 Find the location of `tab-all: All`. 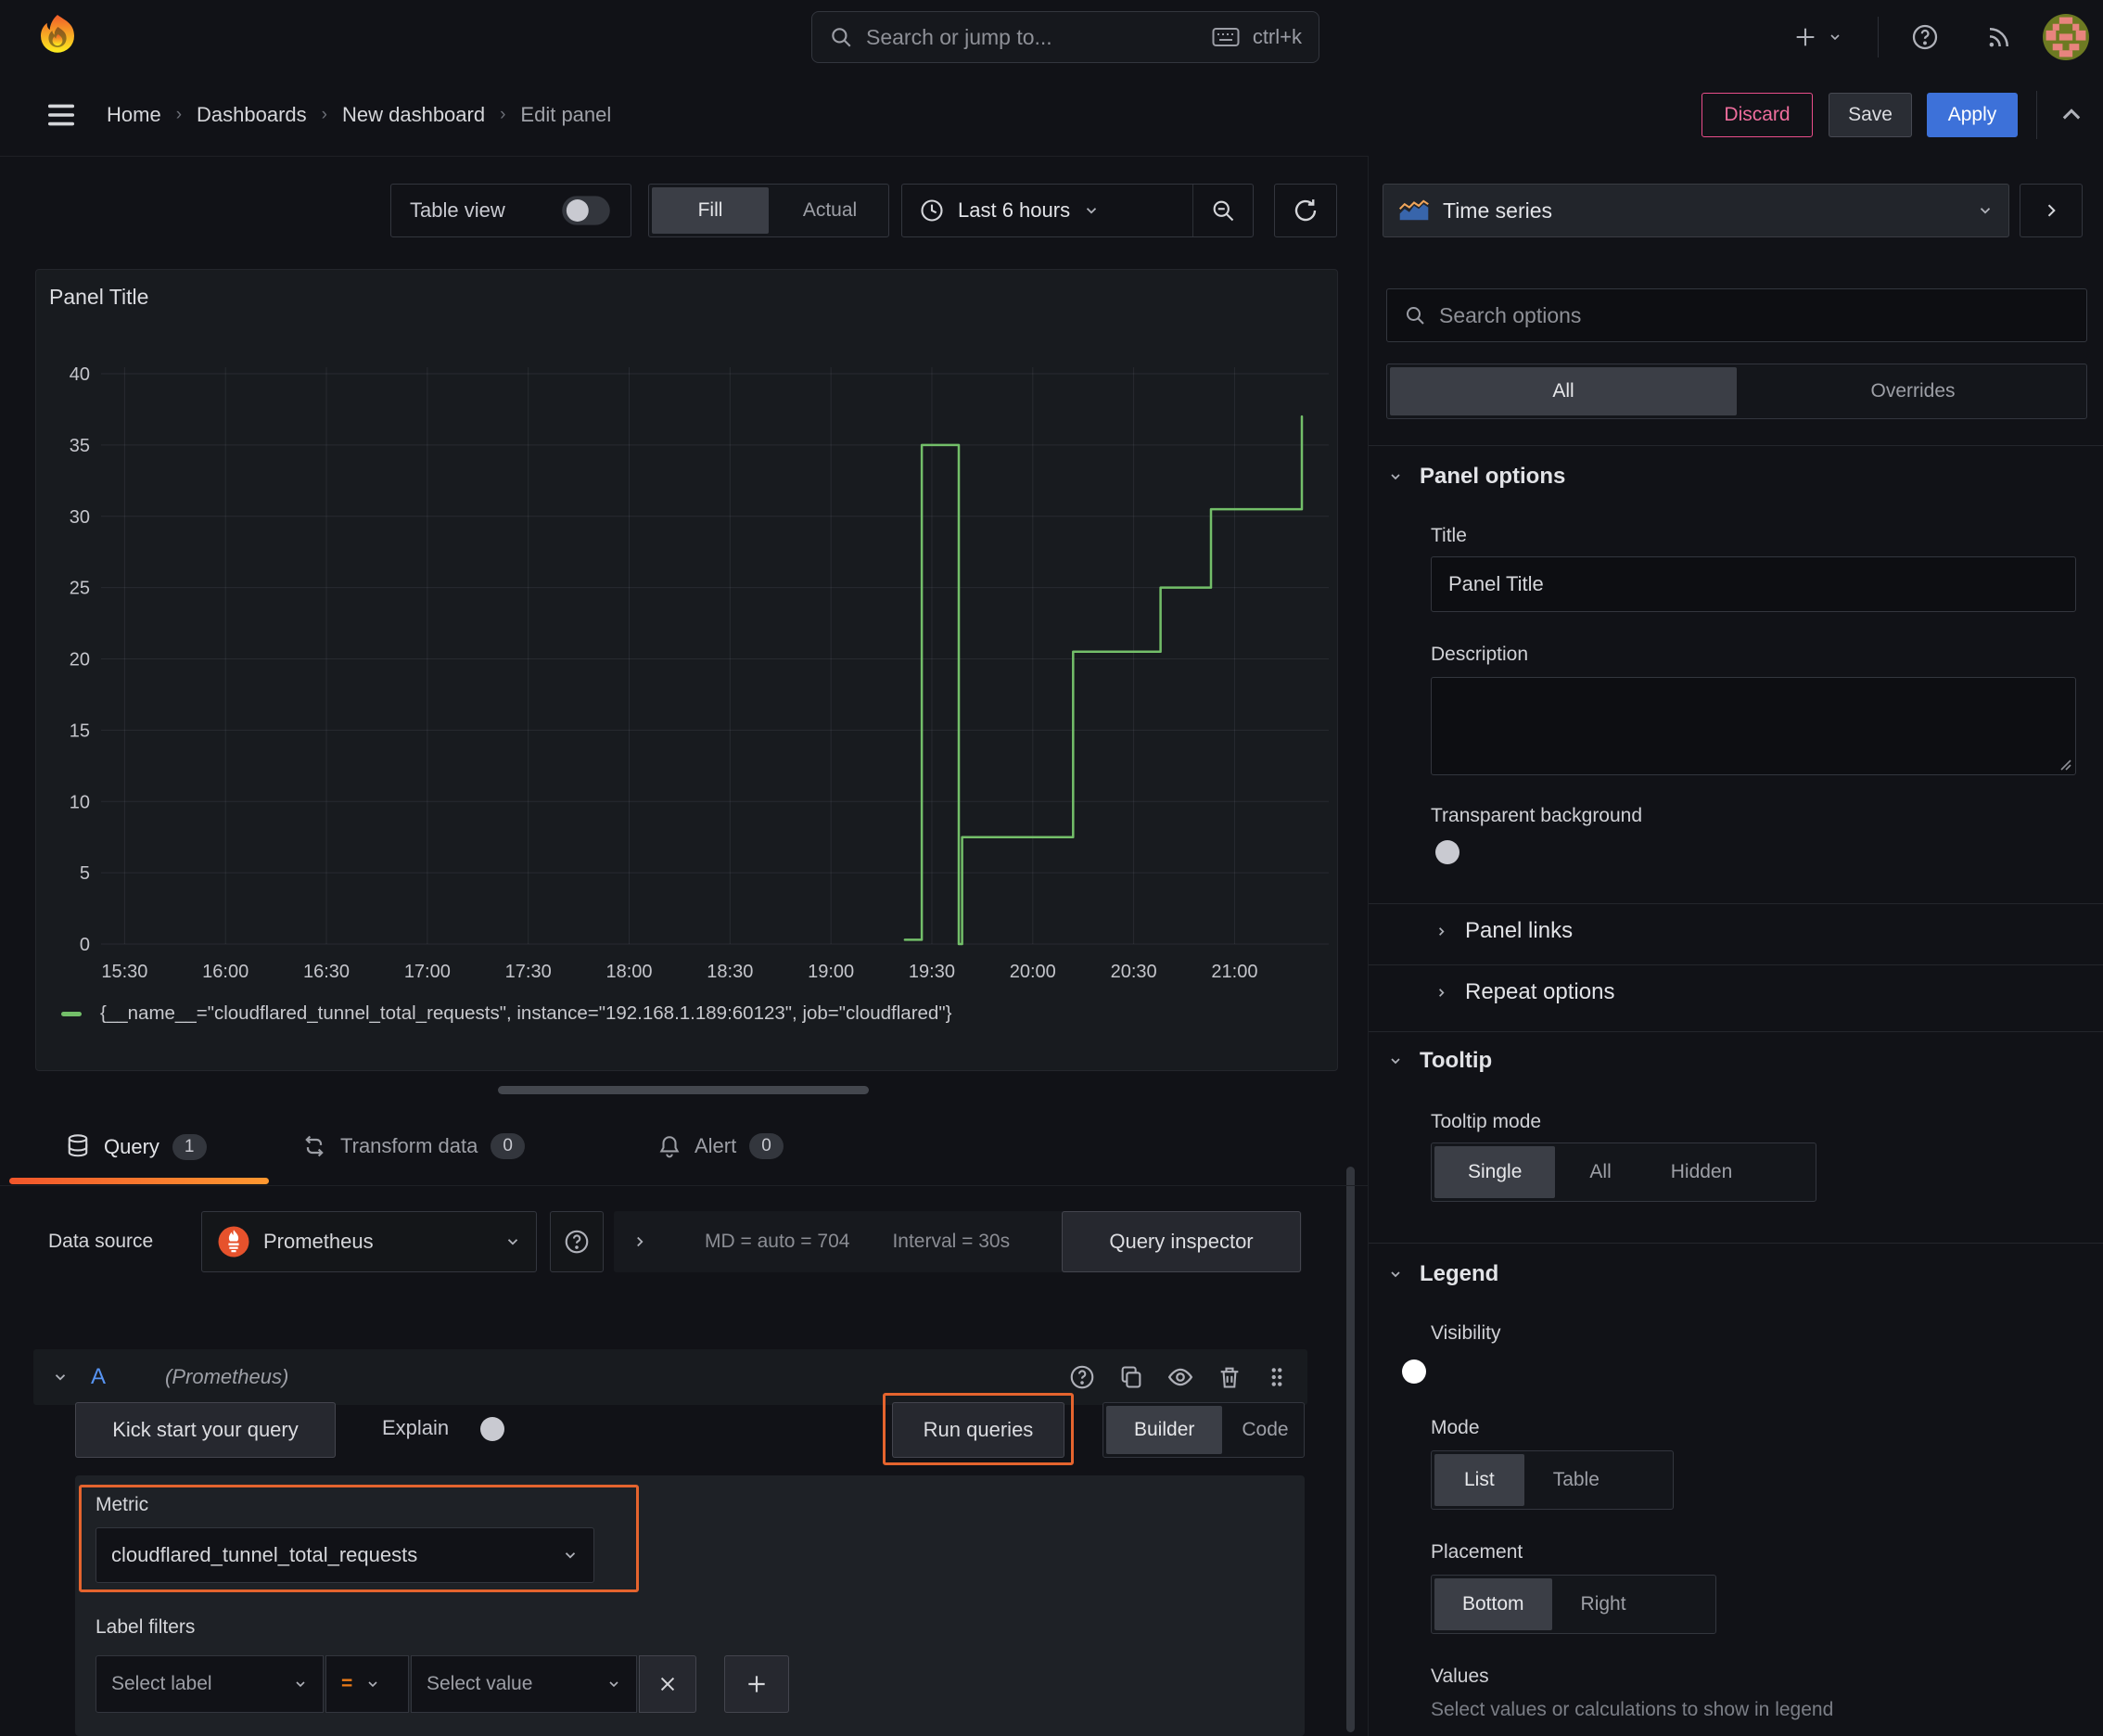

tab-all: All is located at coordinates (1563, 391).